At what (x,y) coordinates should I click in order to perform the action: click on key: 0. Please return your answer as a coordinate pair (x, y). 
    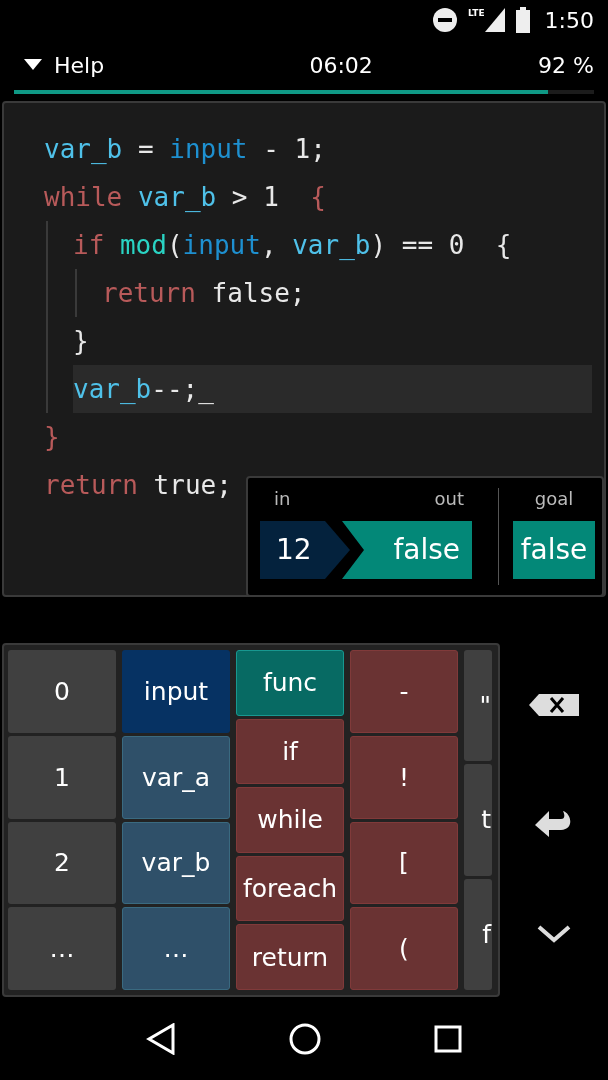
    Looking at the image, I should click on (62, 691).